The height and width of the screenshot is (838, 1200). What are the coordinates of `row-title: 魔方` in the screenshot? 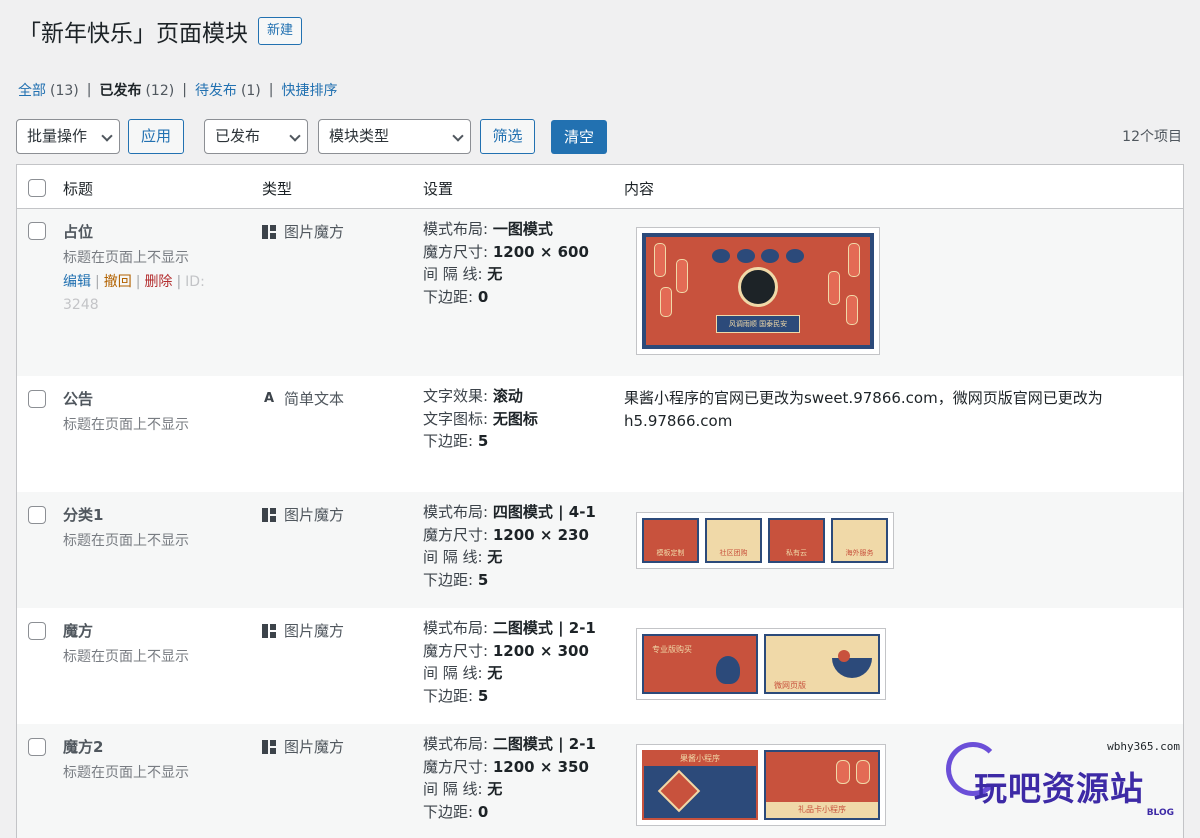 It's located at (78, 630).